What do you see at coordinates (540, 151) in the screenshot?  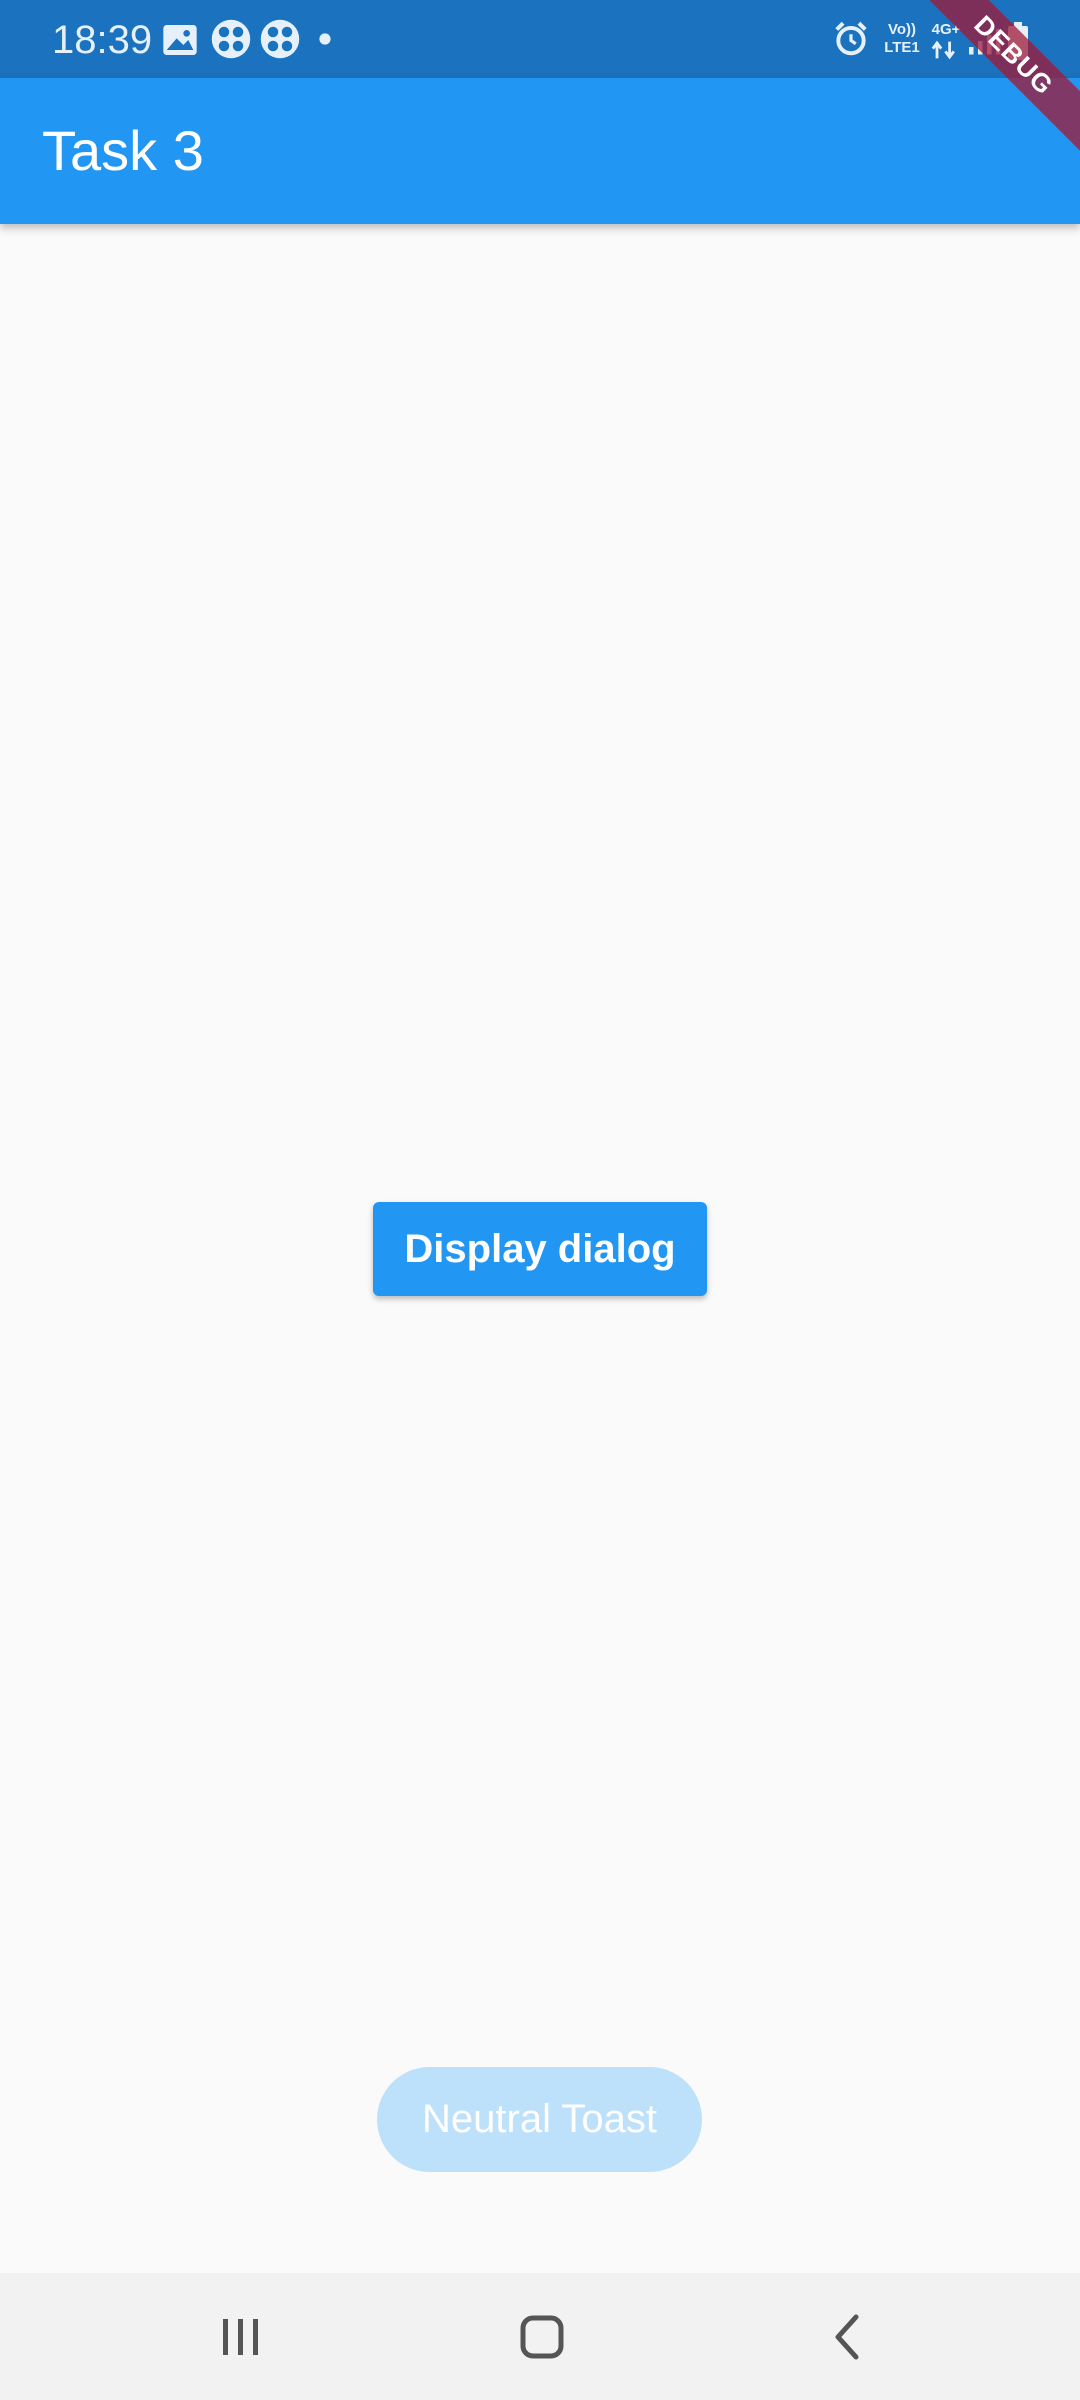 I see `app-bar: Task 3` at bounding box center [540, 151].